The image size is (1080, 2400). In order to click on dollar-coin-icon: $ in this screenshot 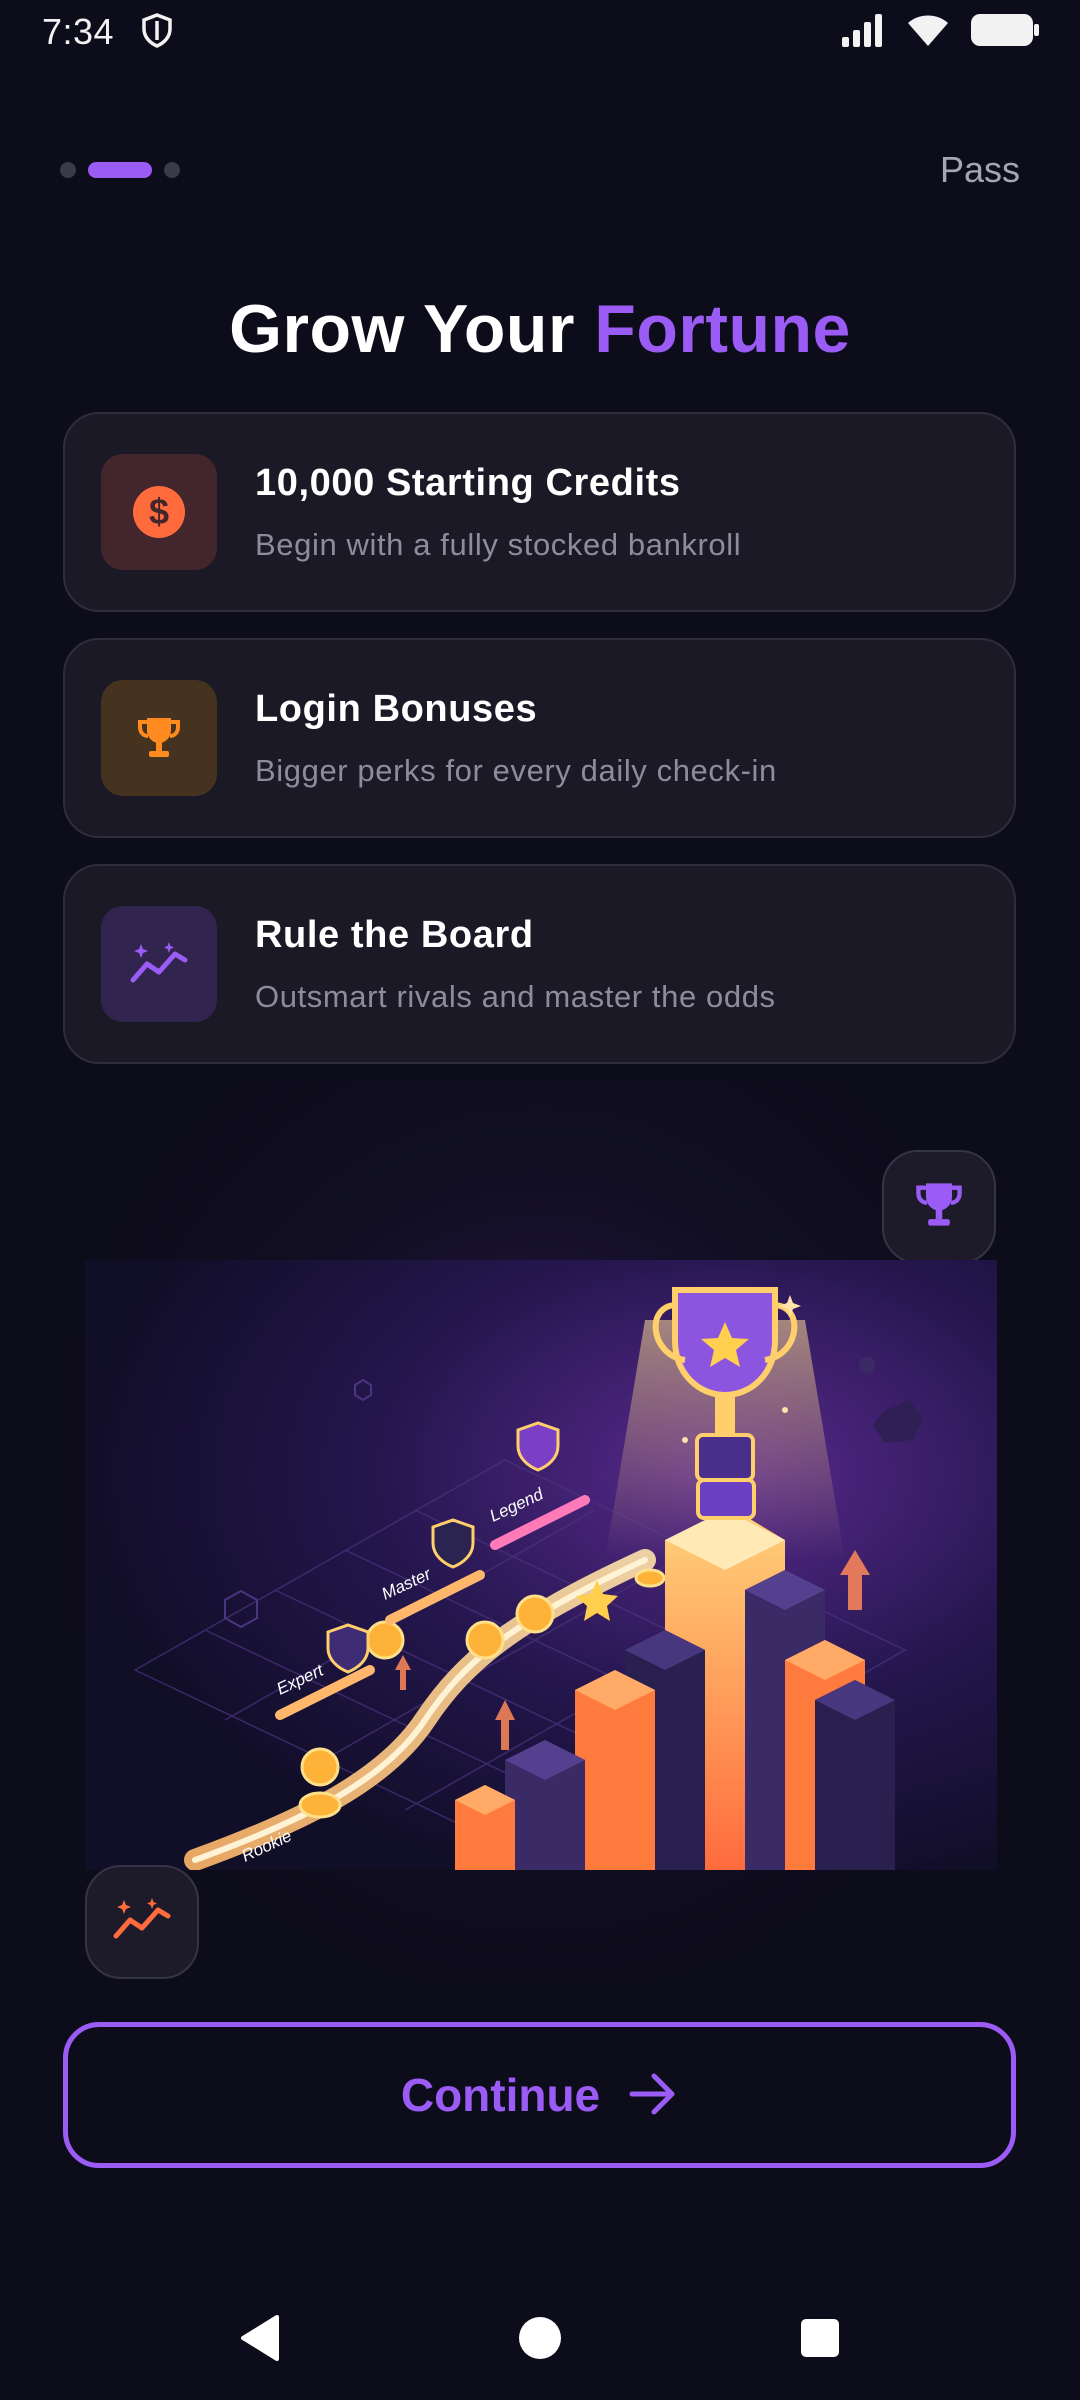, I will do `click(159, 512)`.